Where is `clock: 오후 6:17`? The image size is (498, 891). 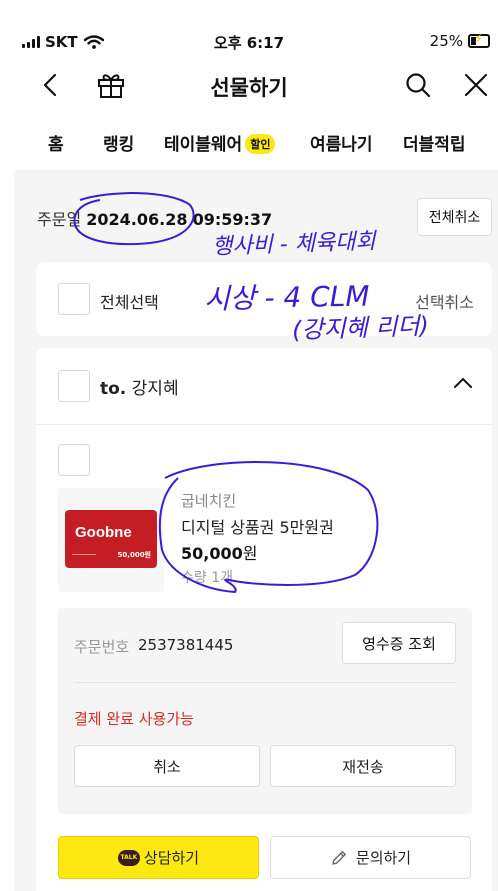 clock: 오후 6:17 is located at coordinates (249, 43).